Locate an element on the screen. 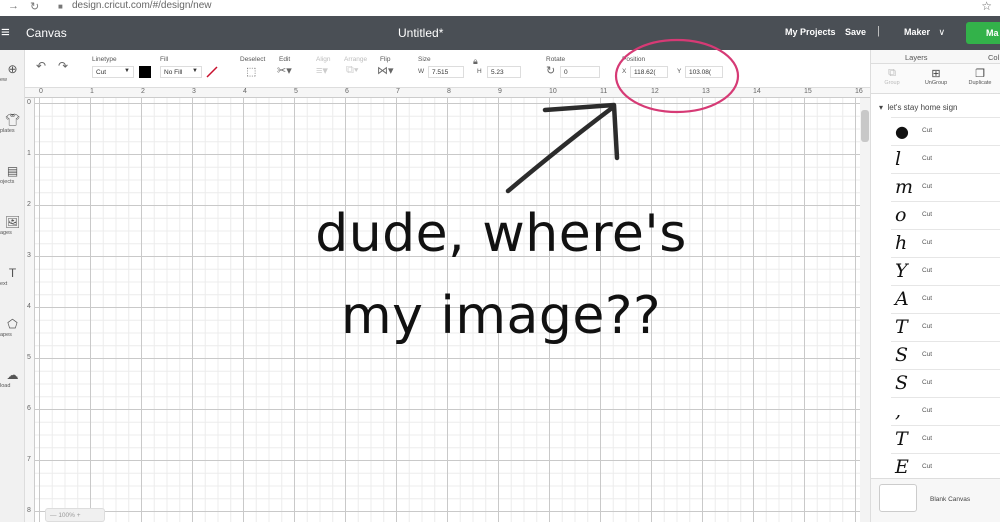  layer-row: , Cut is located at coordinates (945, 411).